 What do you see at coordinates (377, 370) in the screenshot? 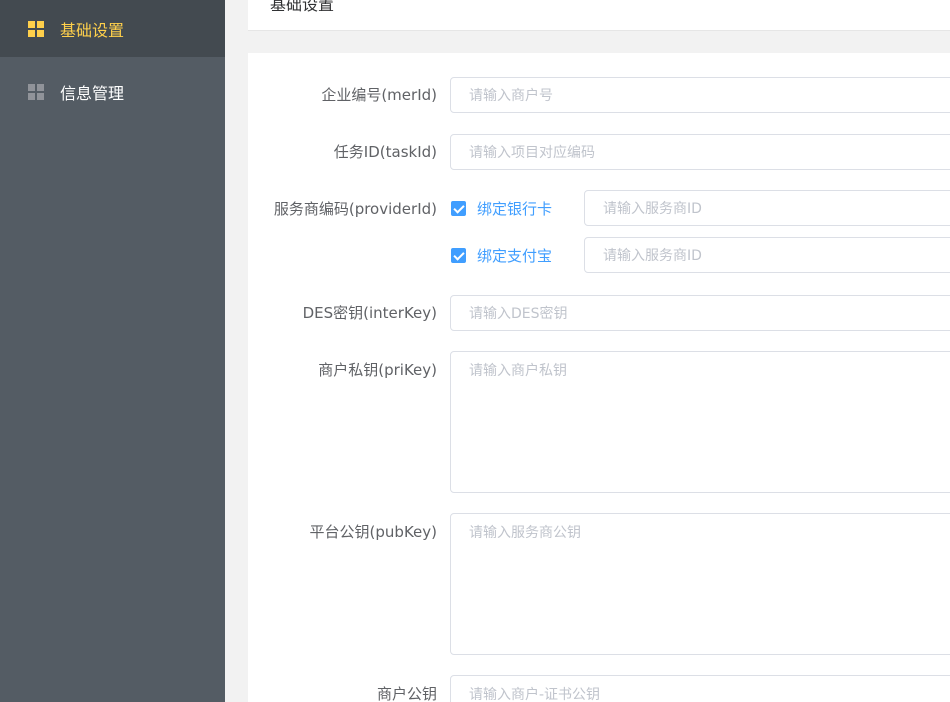
I see `prikey-label: 商户私钥(priKey)` at bounding box center [377, 370].